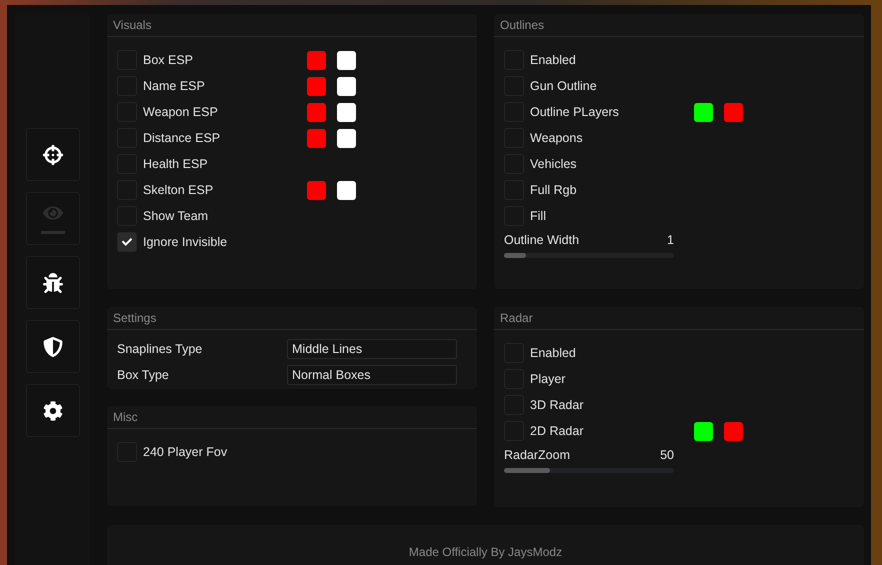  What do you see at coordinates (225, 138) in the screenshot?
I see `checkbox-label: Distance ESP` at bounding box center [225, 138].